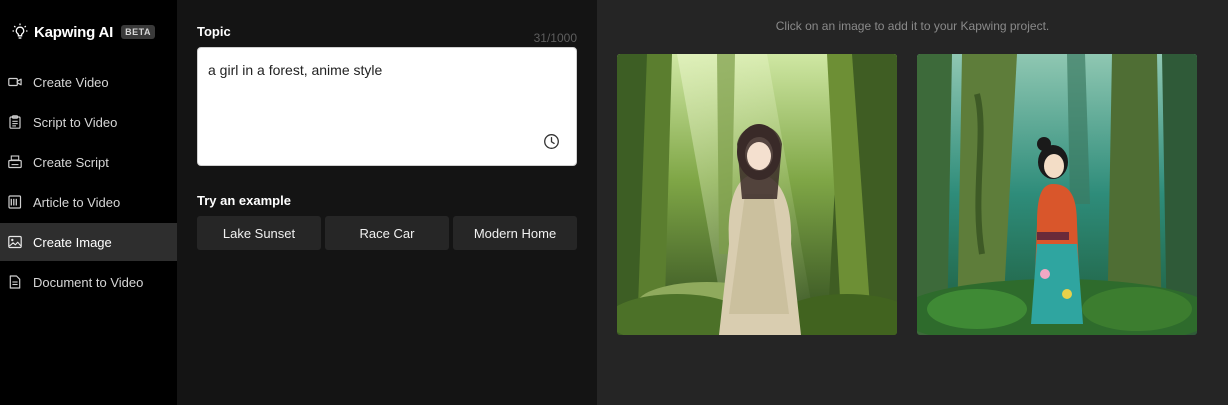 The width and height of the screenshot is (1228, 405). I want to click on document-icon, so click(15, 282).